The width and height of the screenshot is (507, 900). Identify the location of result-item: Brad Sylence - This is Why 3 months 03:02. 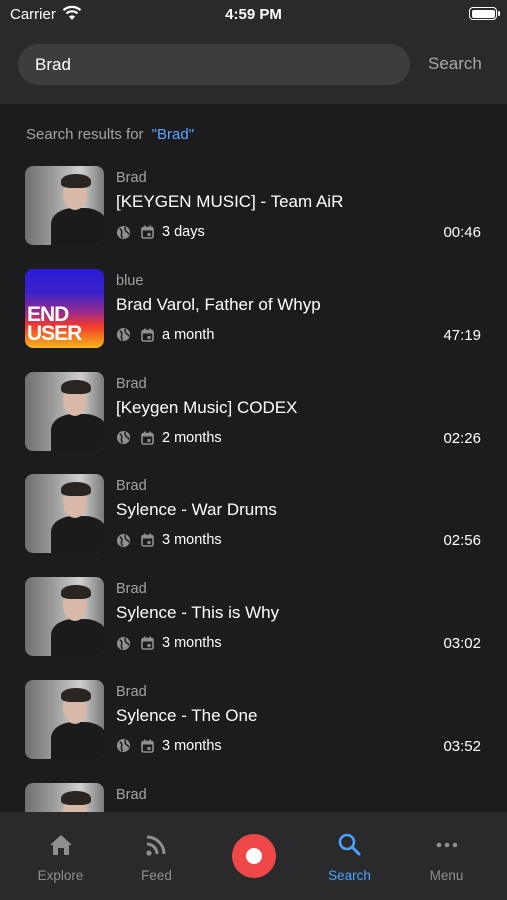
(253, 618).